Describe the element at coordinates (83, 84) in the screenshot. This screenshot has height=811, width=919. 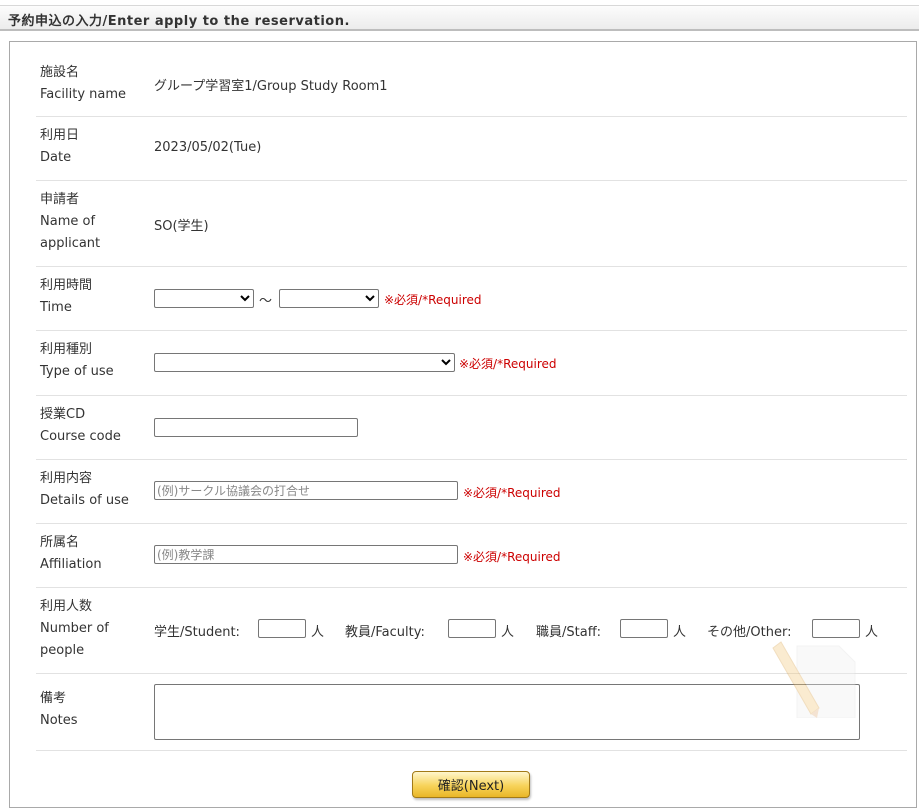
I see `facility-label: 施設名 Facility name` at that location.